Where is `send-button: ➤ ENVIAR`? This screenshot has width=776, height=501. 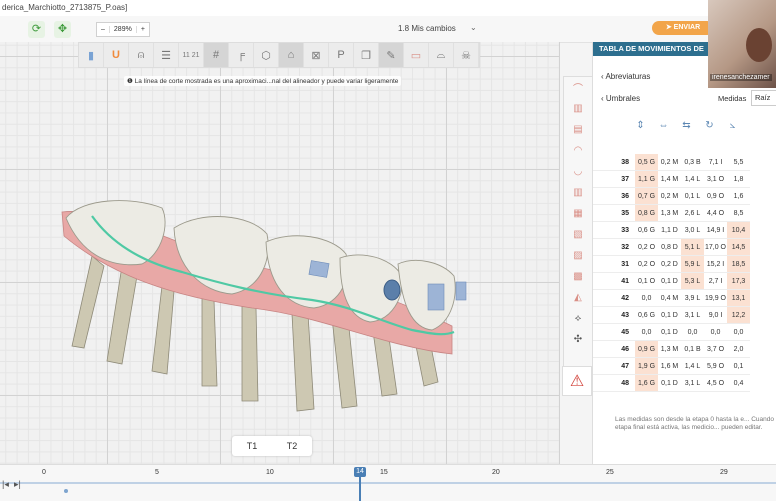 send-button: ➤ ENVIAR is located at coordinates (683, 28).